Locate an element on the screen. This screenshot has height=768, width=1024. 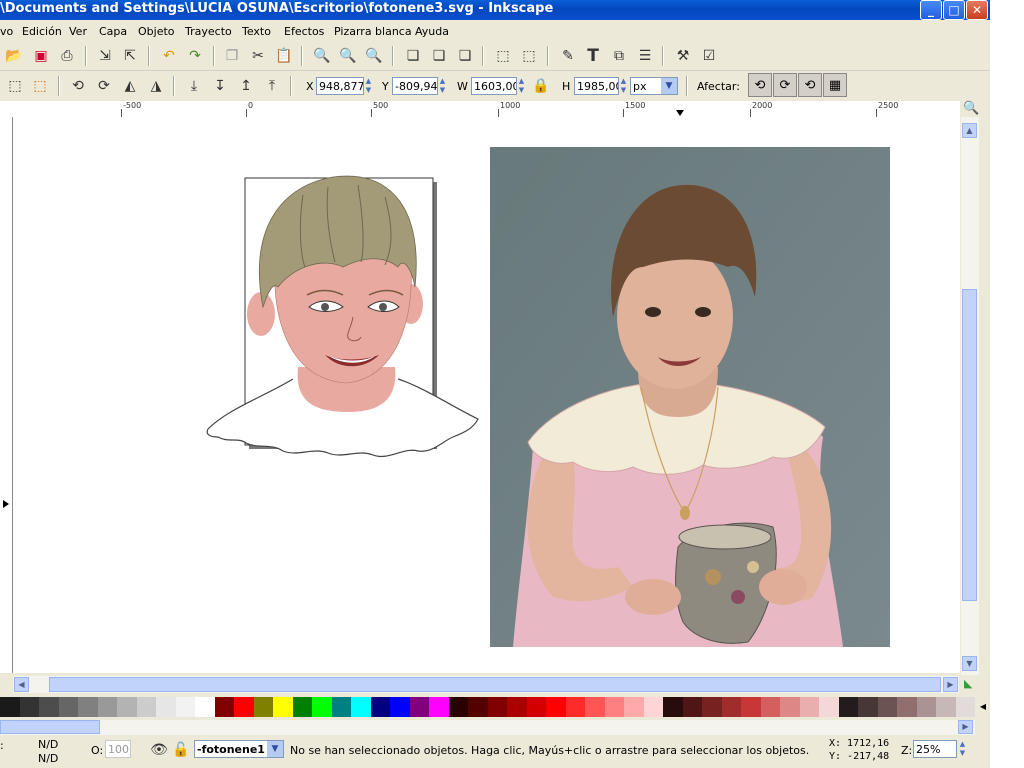
chevron-down-icon: ▼ is located at coordinates (669, 86).